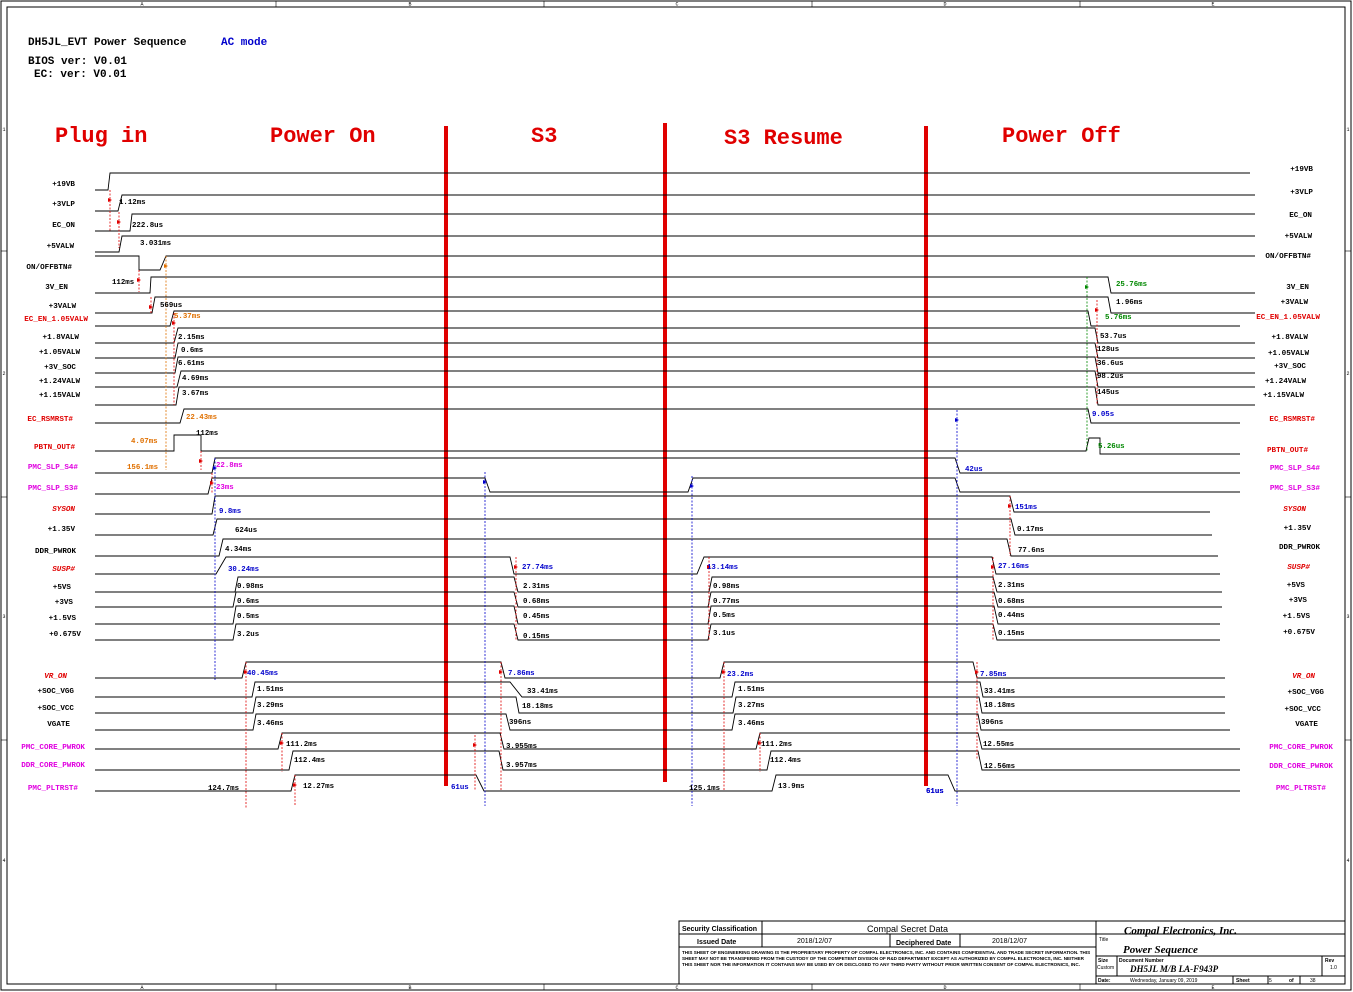  Describe the element at coordinates (1287, 451) in the screenshot. I see `signal-label-right-pbtn-out: PBTN_OUT#` at that location.